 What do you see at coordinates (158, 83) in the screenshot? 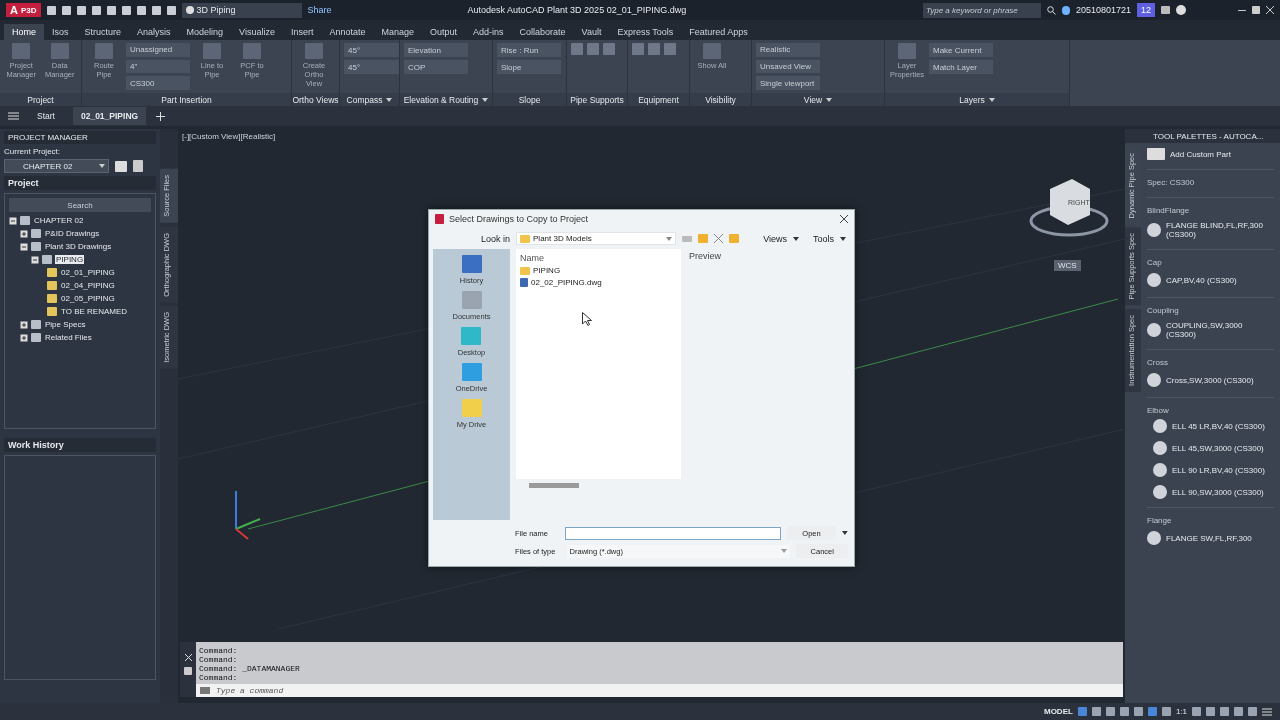
I see `ribbon-dropdown: CS300` at bounding box center [158, 83].